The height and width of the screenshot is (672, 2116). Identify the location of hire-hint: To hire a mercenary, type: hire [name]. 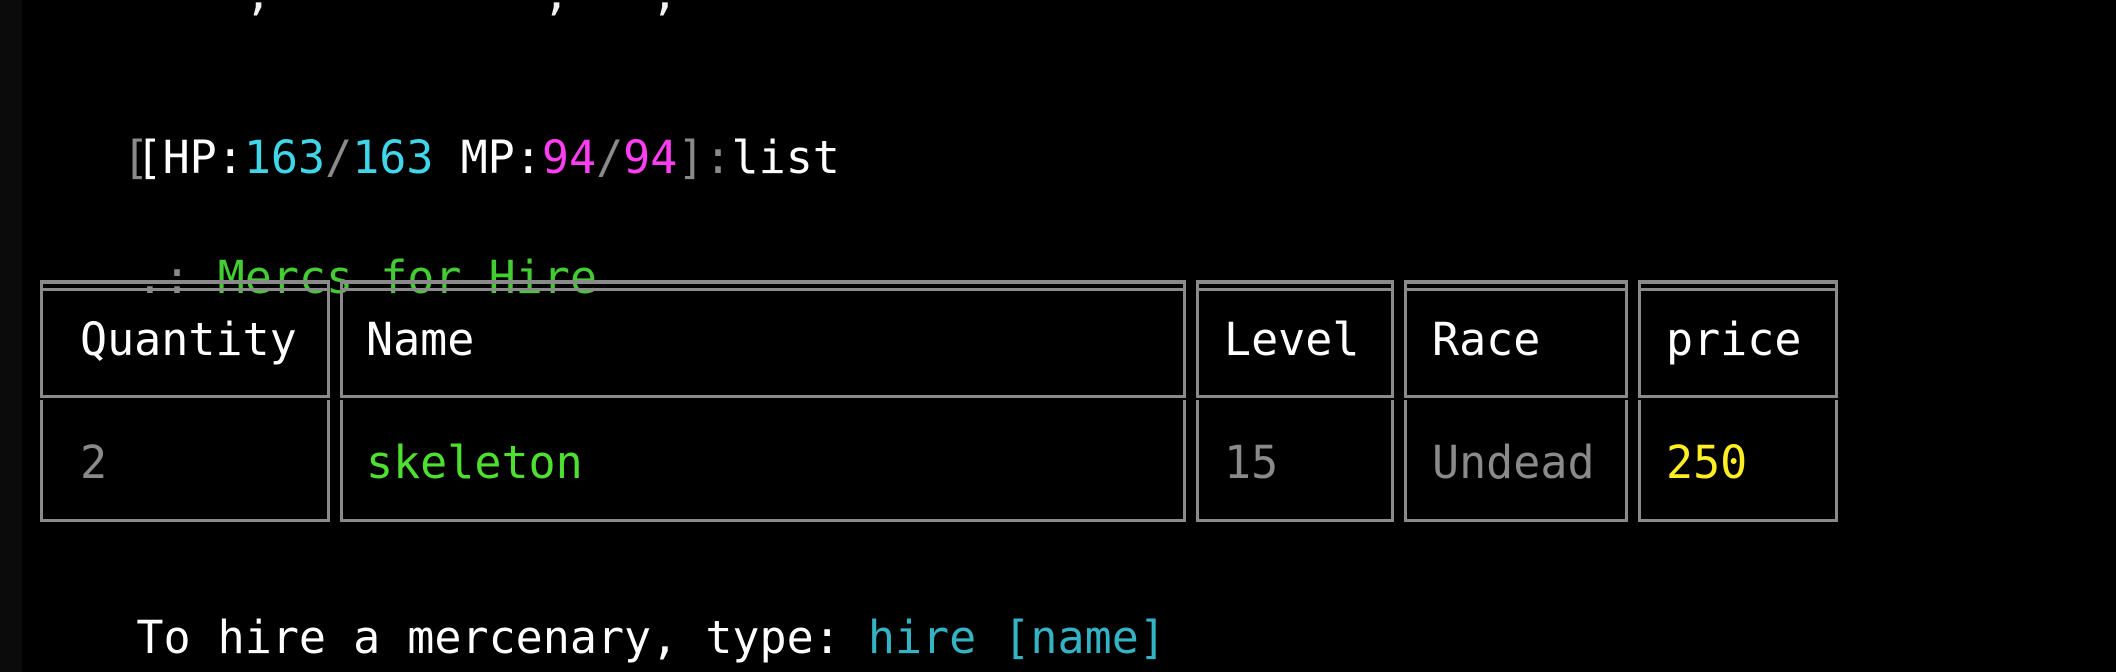
(597, 609).